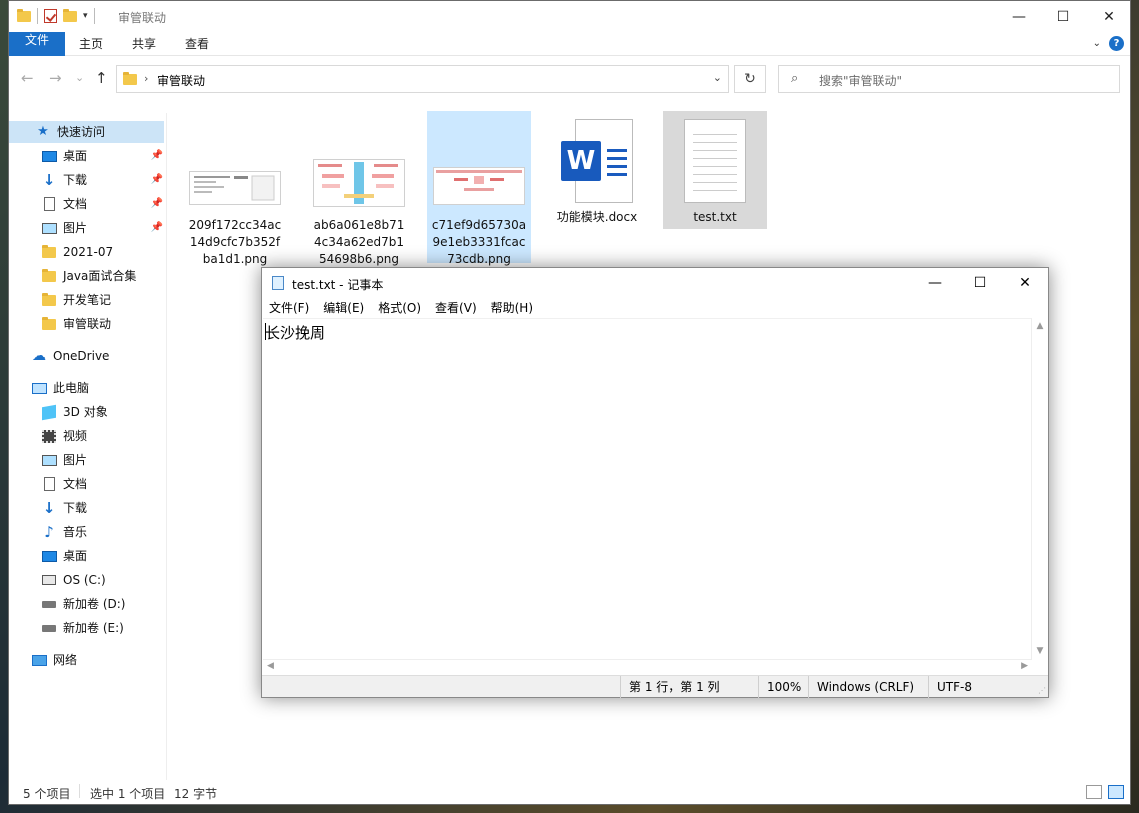  What do you see at coordinates (64, 556) in the screenshot?
I see `sidebar-item-desktop-pc: 桌面` at bounding box center [64, 556].